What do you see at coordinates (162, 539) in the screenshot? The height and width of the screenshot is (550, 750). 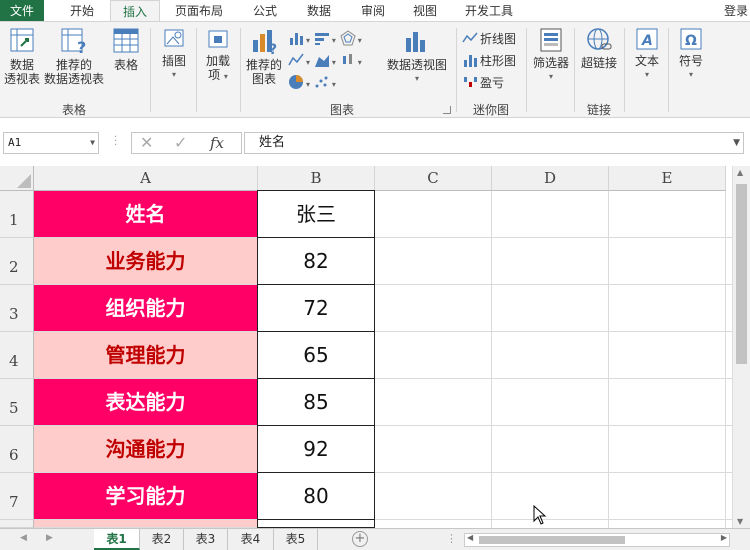 I see `sheet-tab-2: 表2` at bounding box center [162, 539].